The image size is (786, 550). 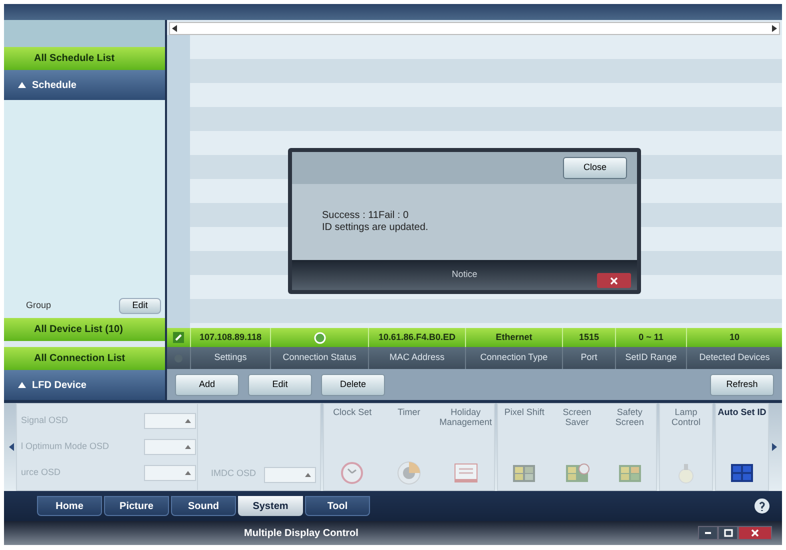 What do you see at coordinates (54, 85) in the screenshot?
I see `section-label: Schedule` at bounding box center [54, 85].